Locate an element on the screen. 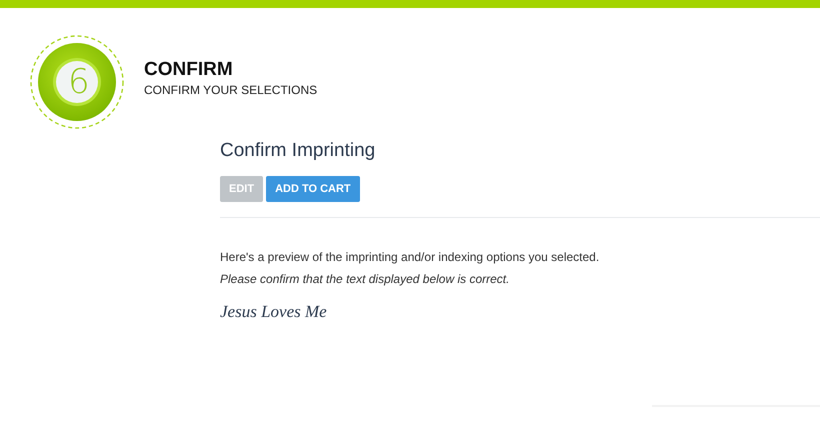 The image size is (820, 440). intro-text: Here's a preview of the imprinting and/or indexing options you selected. is located at coordinates (410, 257).